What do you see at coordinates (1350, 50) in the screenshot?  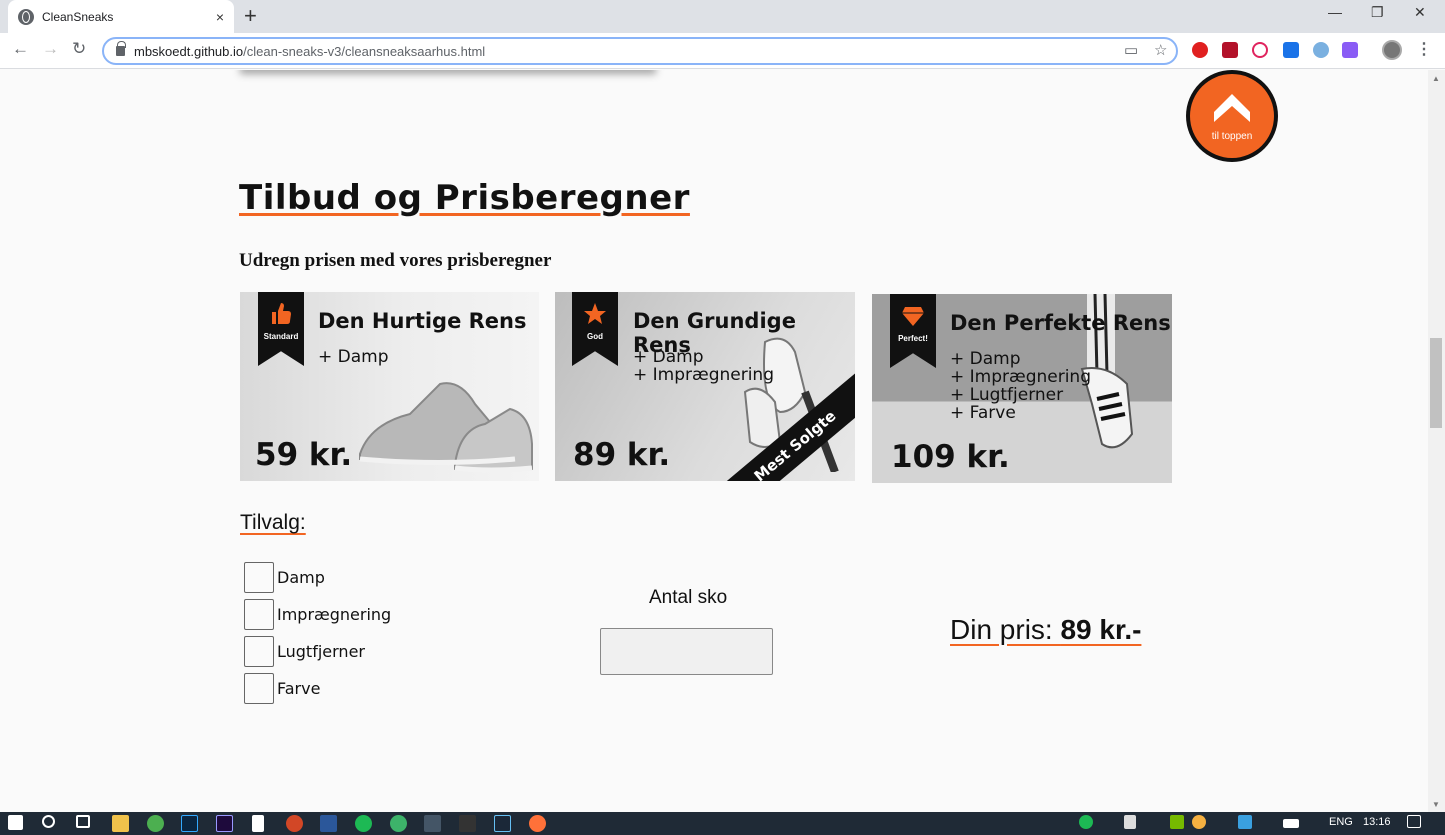 I see `purple-extension-icon` at bounding box center [1350, 50].